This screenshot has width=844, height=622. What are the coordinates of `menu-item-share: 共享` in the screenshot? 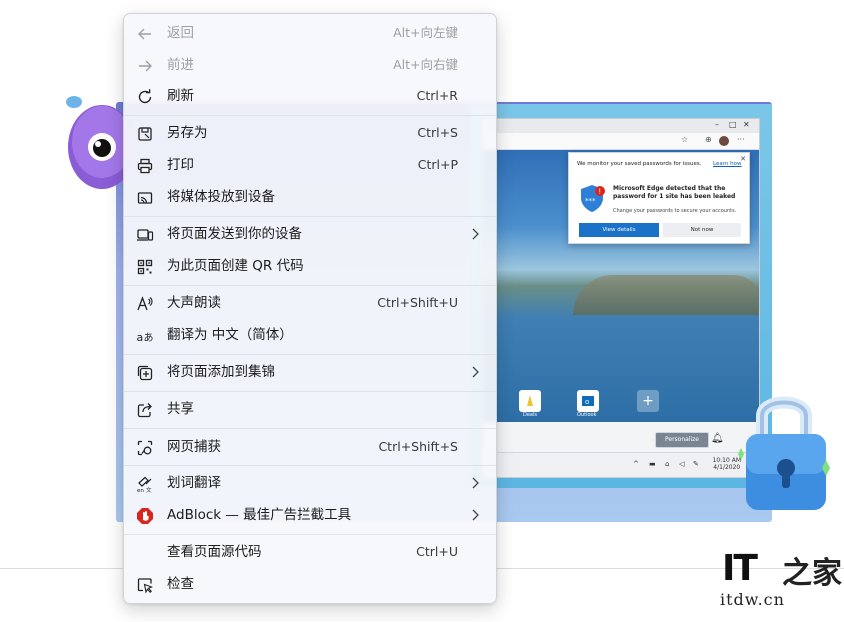 It's located at (310, 409).